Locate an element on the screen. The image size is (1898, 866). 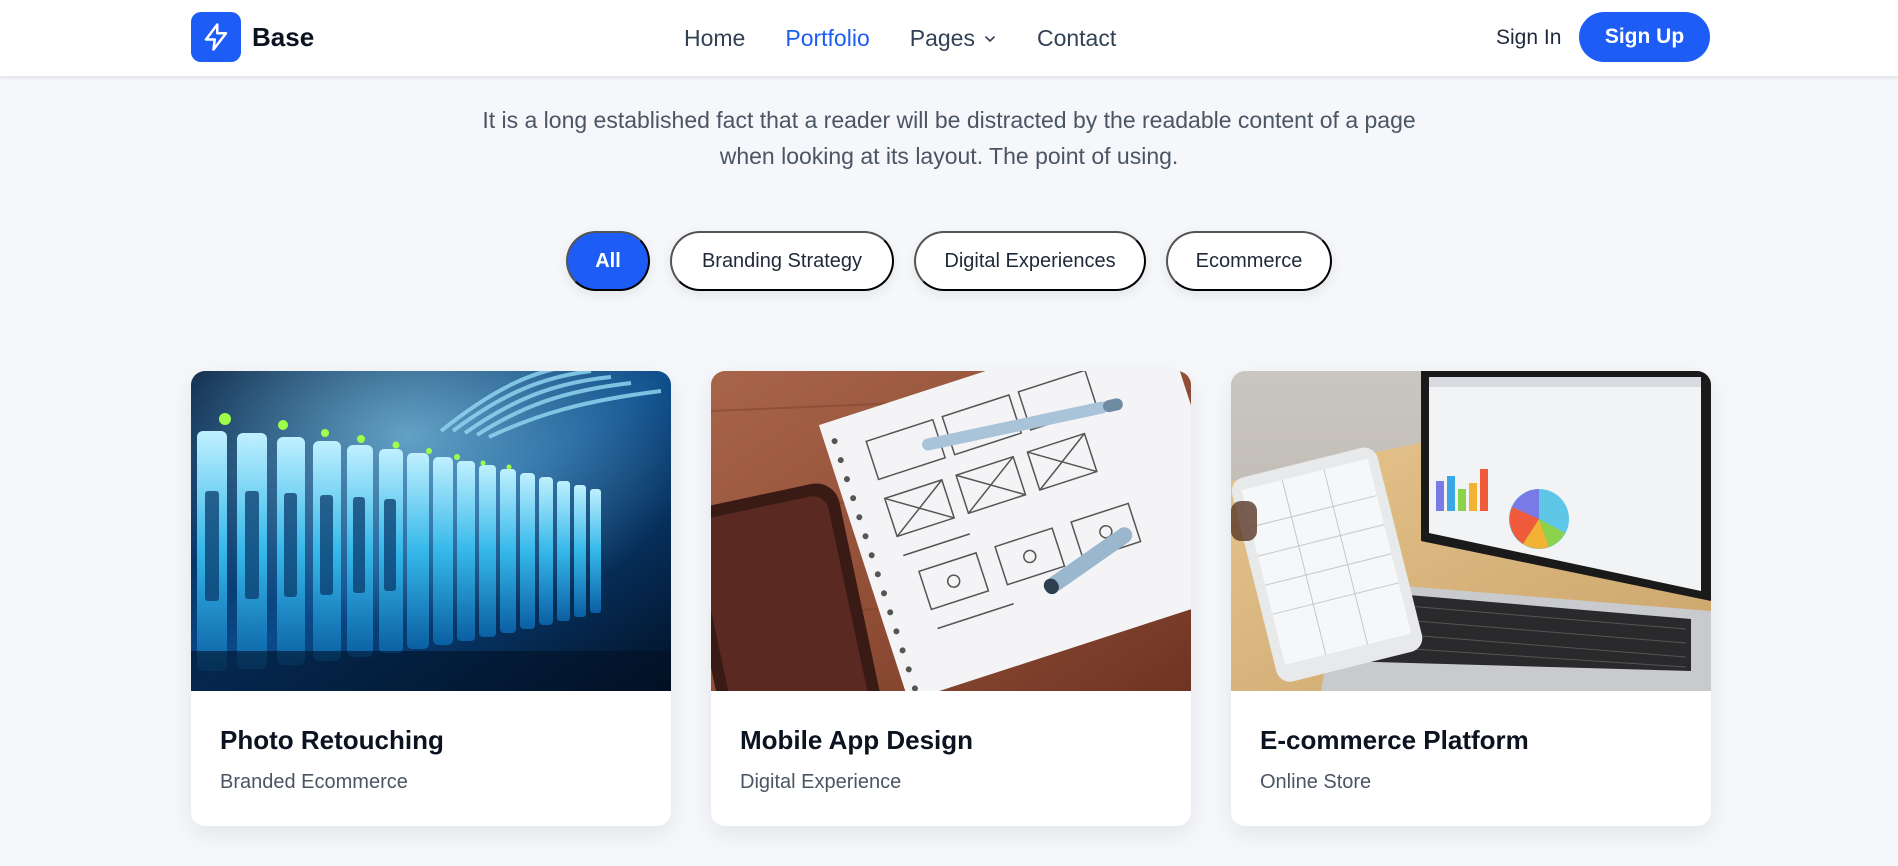
nav-item-pages-label: Pages is located at coordinates (942, 38).